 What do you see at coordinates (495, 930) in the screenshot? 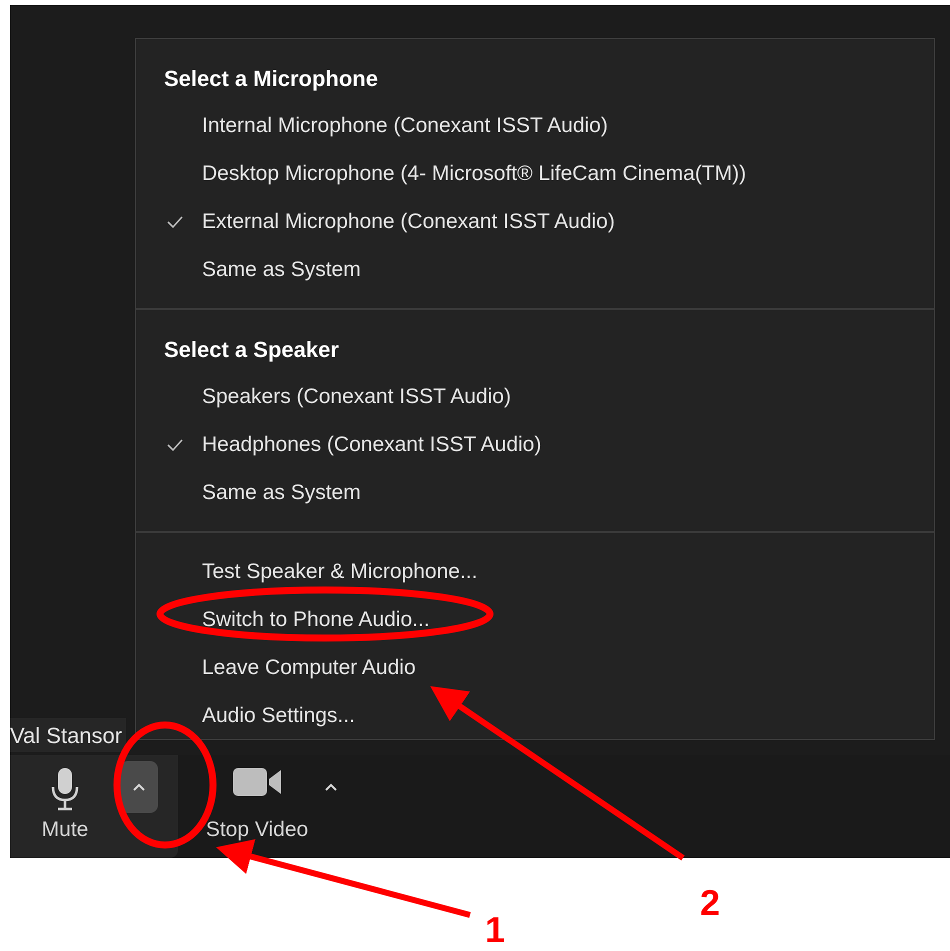
I see `annotation-number: 1` at bounding box center [495, 930].